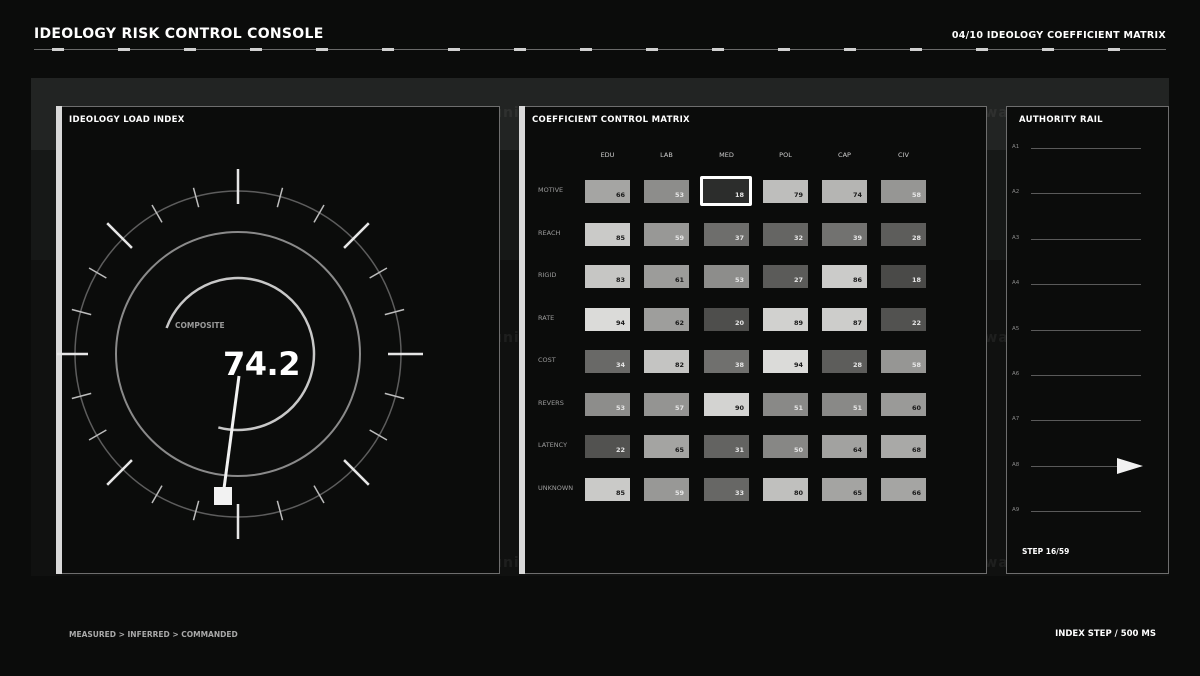 The image size is (1200, 676). Describe the element at coordinates (726, 404) in the screenshot. I see `matrix-cell: 90` at that location.